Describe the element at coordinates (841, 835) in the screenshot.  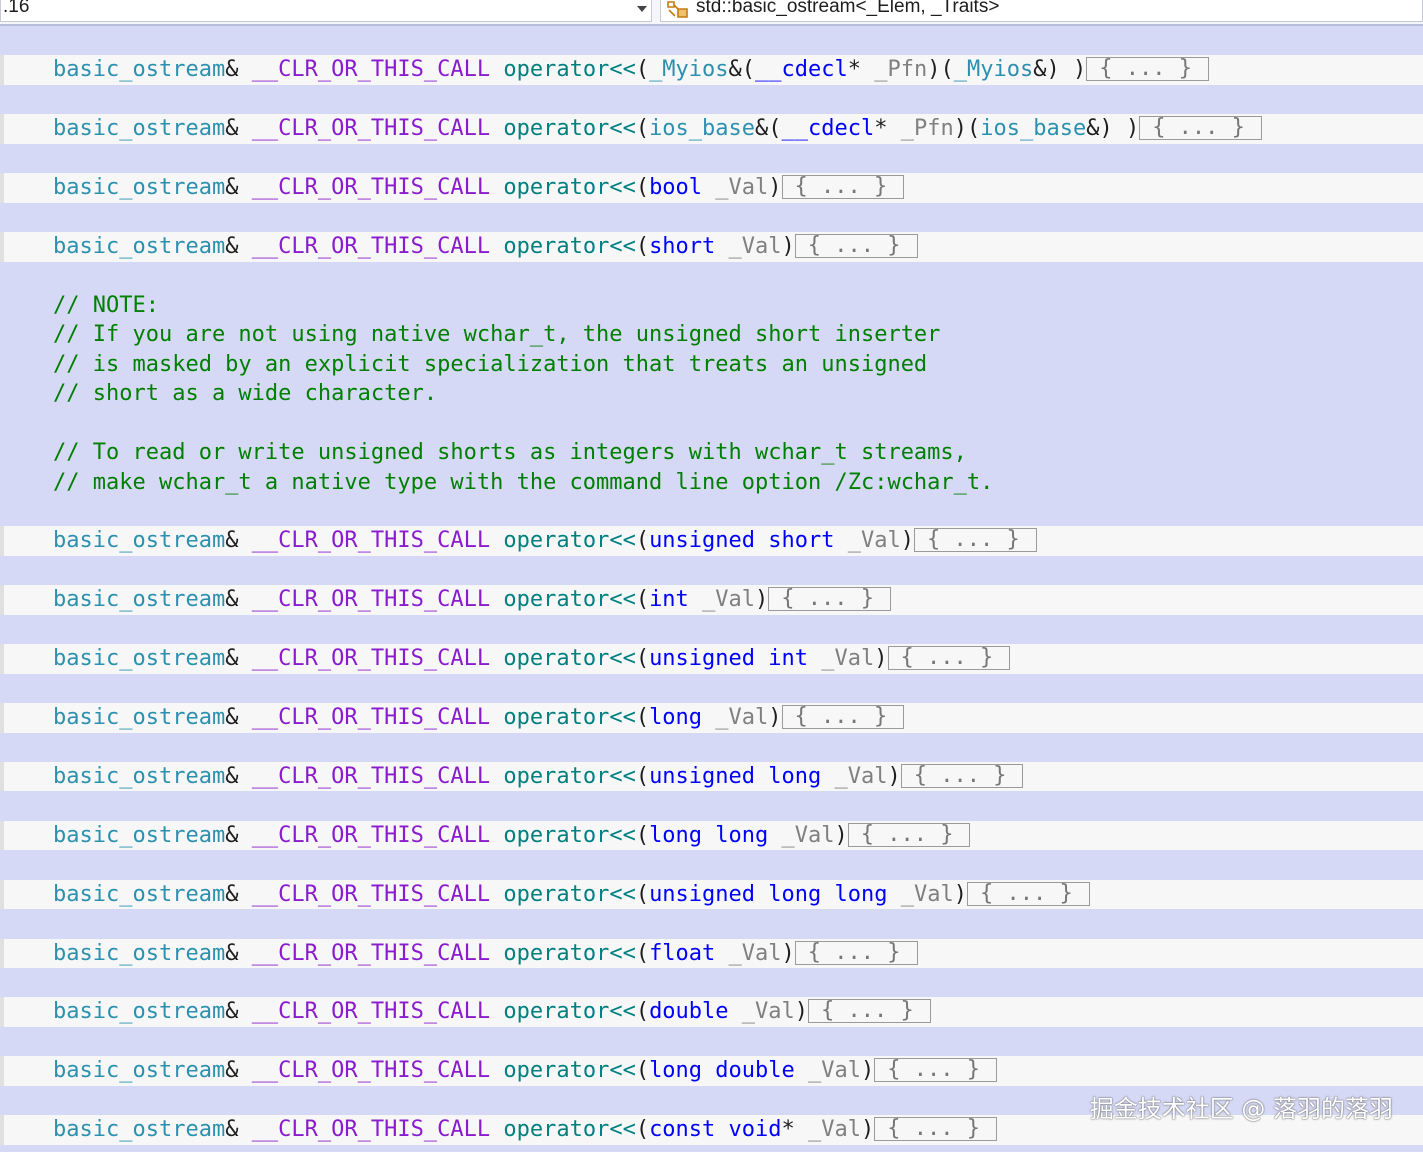
I see `token-plain: )` at that location.